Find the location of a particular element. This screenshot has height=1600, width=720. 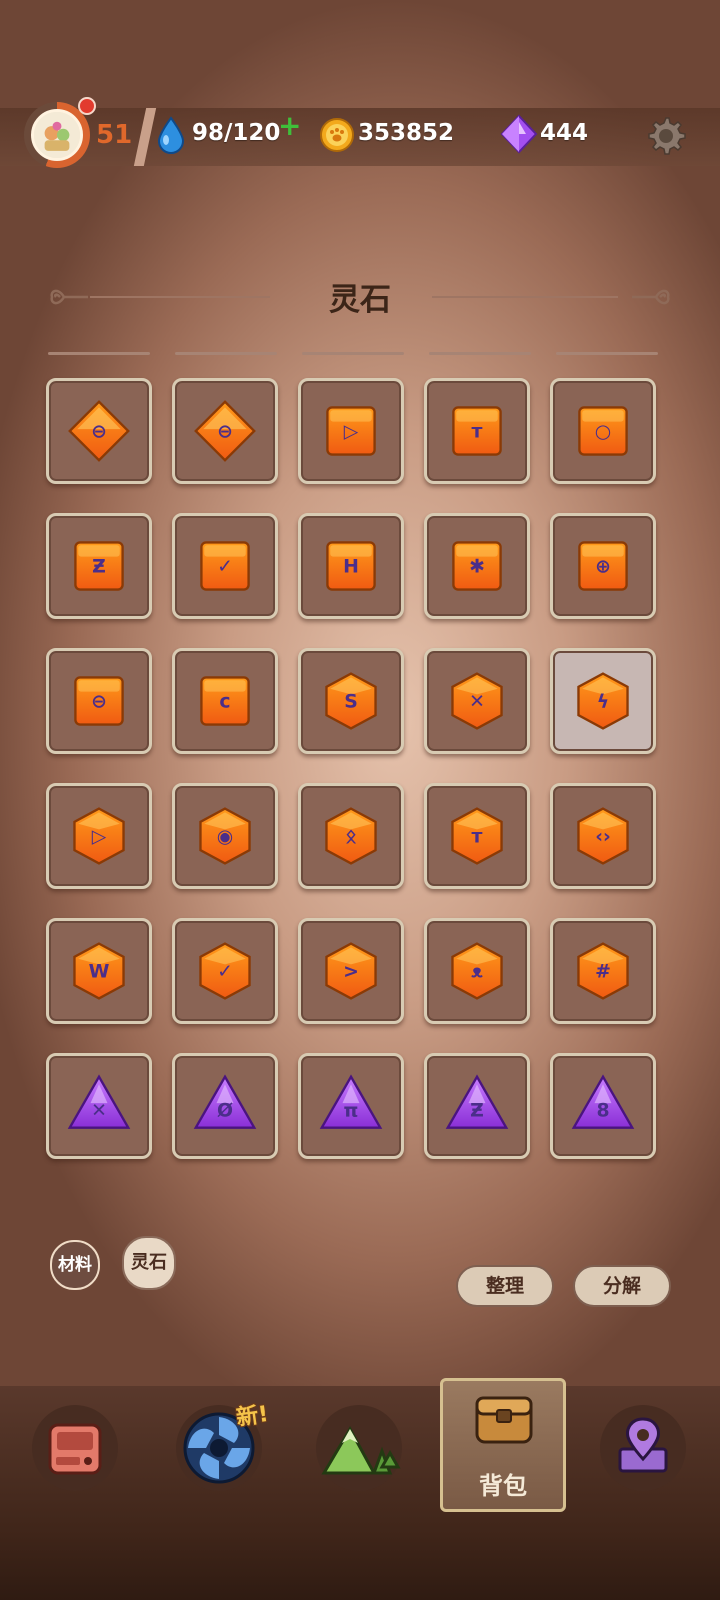

square-spirit-stone-icon: ✱ is located at coordinates (477, 566).